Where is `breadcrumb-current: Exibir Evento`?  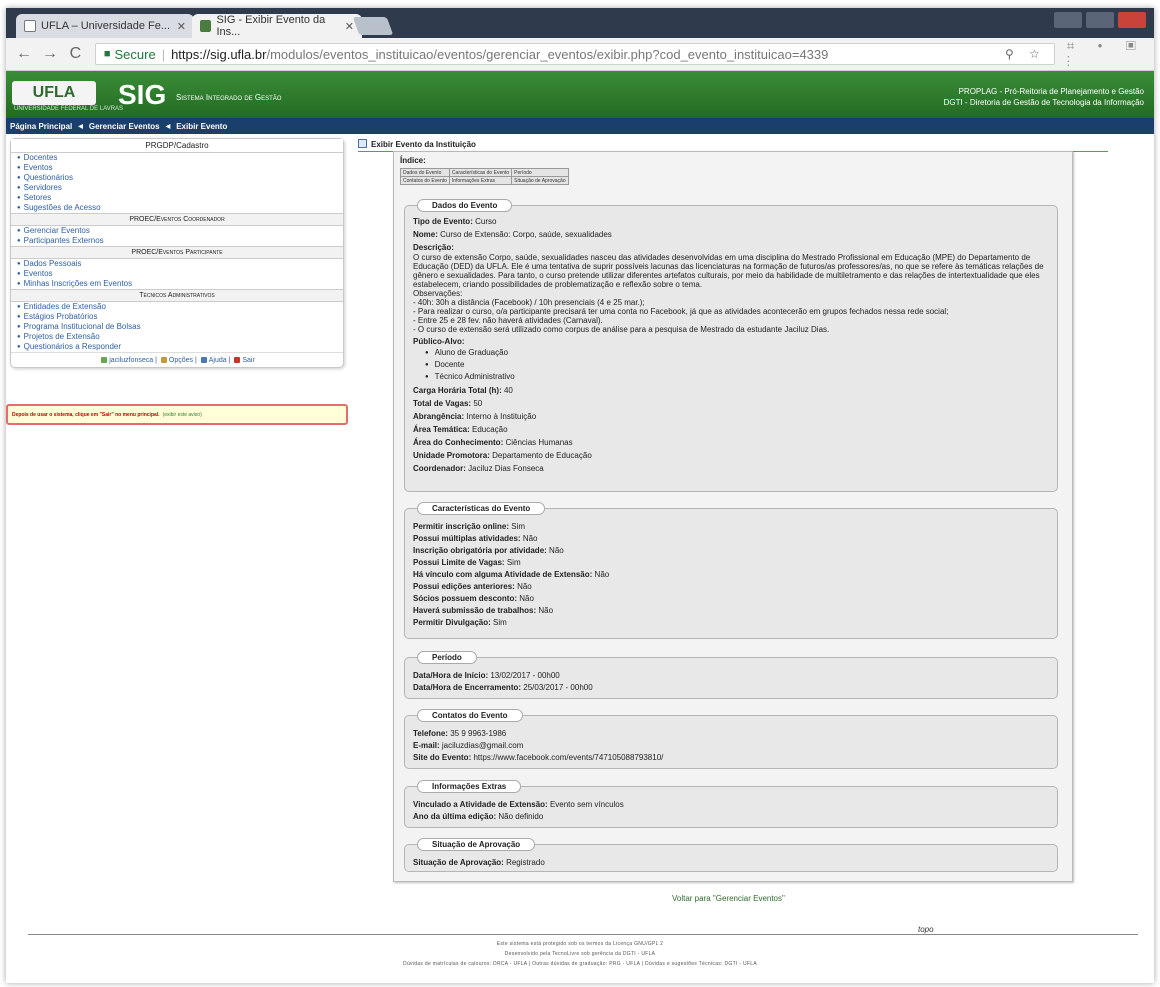 breadcrumb-current: Exibir Evento is located at coordinates (202, 126).